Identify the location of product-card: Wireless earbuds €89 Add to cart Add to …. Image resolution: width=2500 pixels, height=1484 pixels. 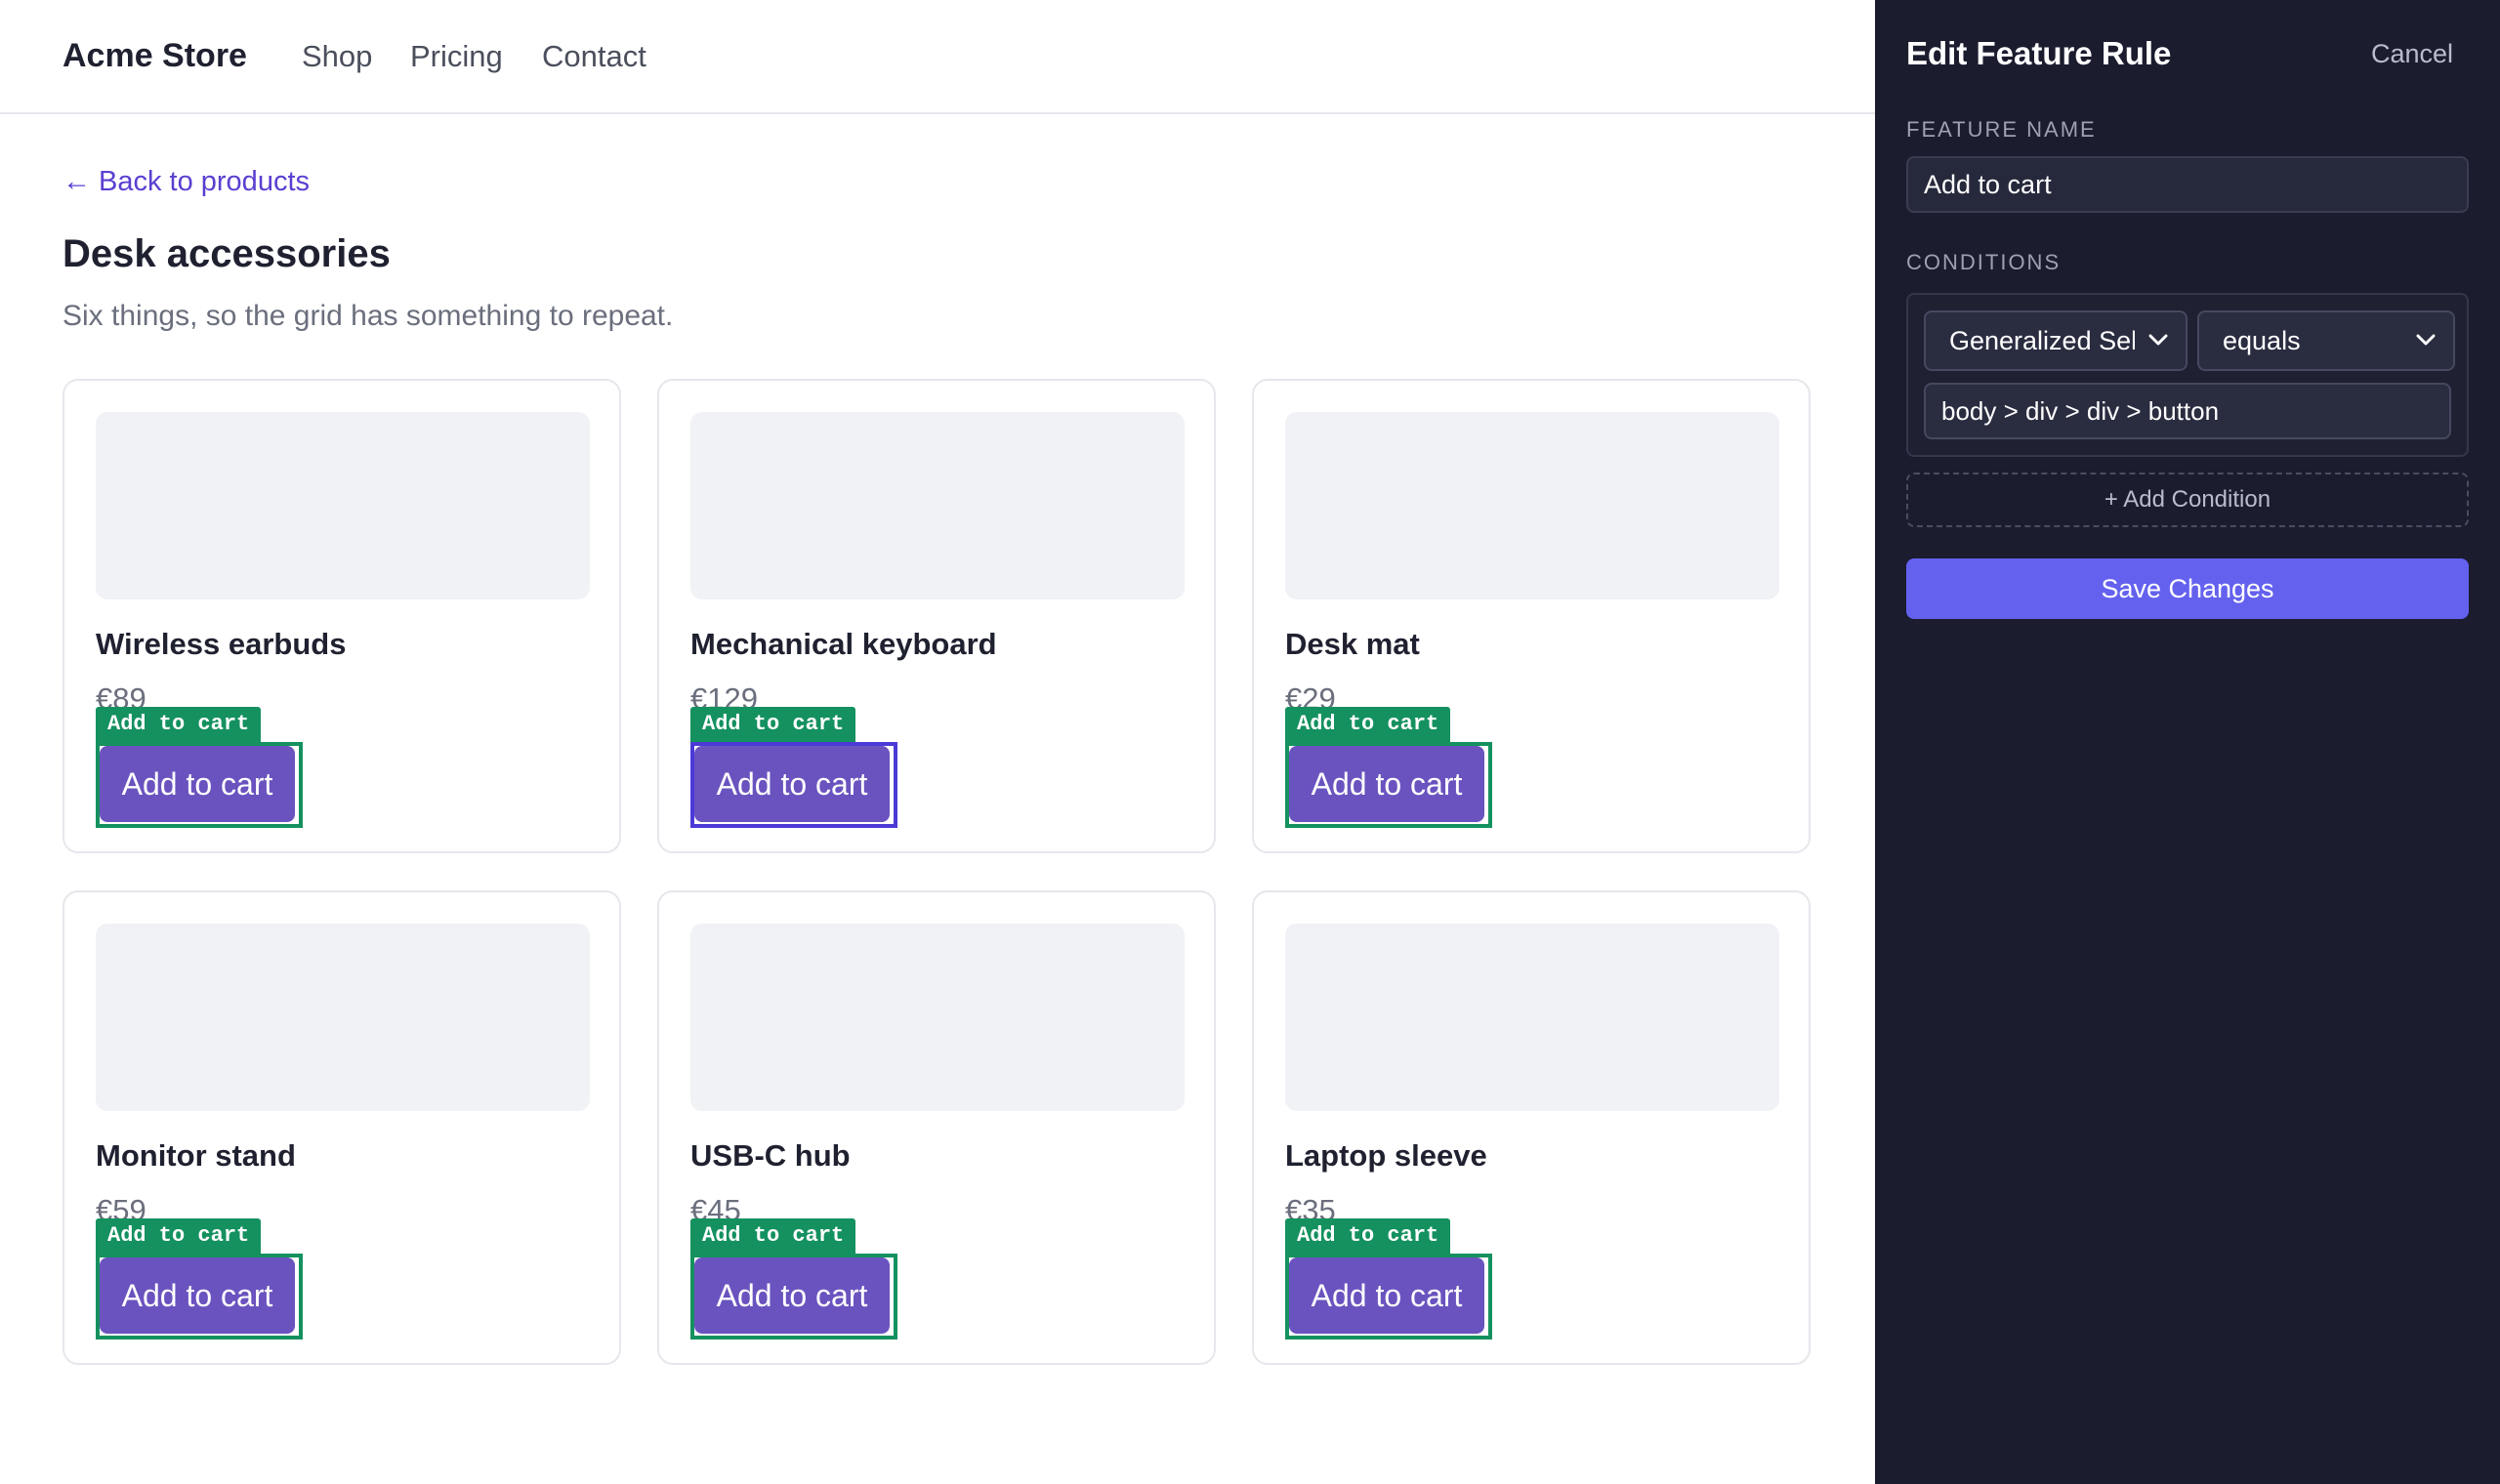
(341, 616).